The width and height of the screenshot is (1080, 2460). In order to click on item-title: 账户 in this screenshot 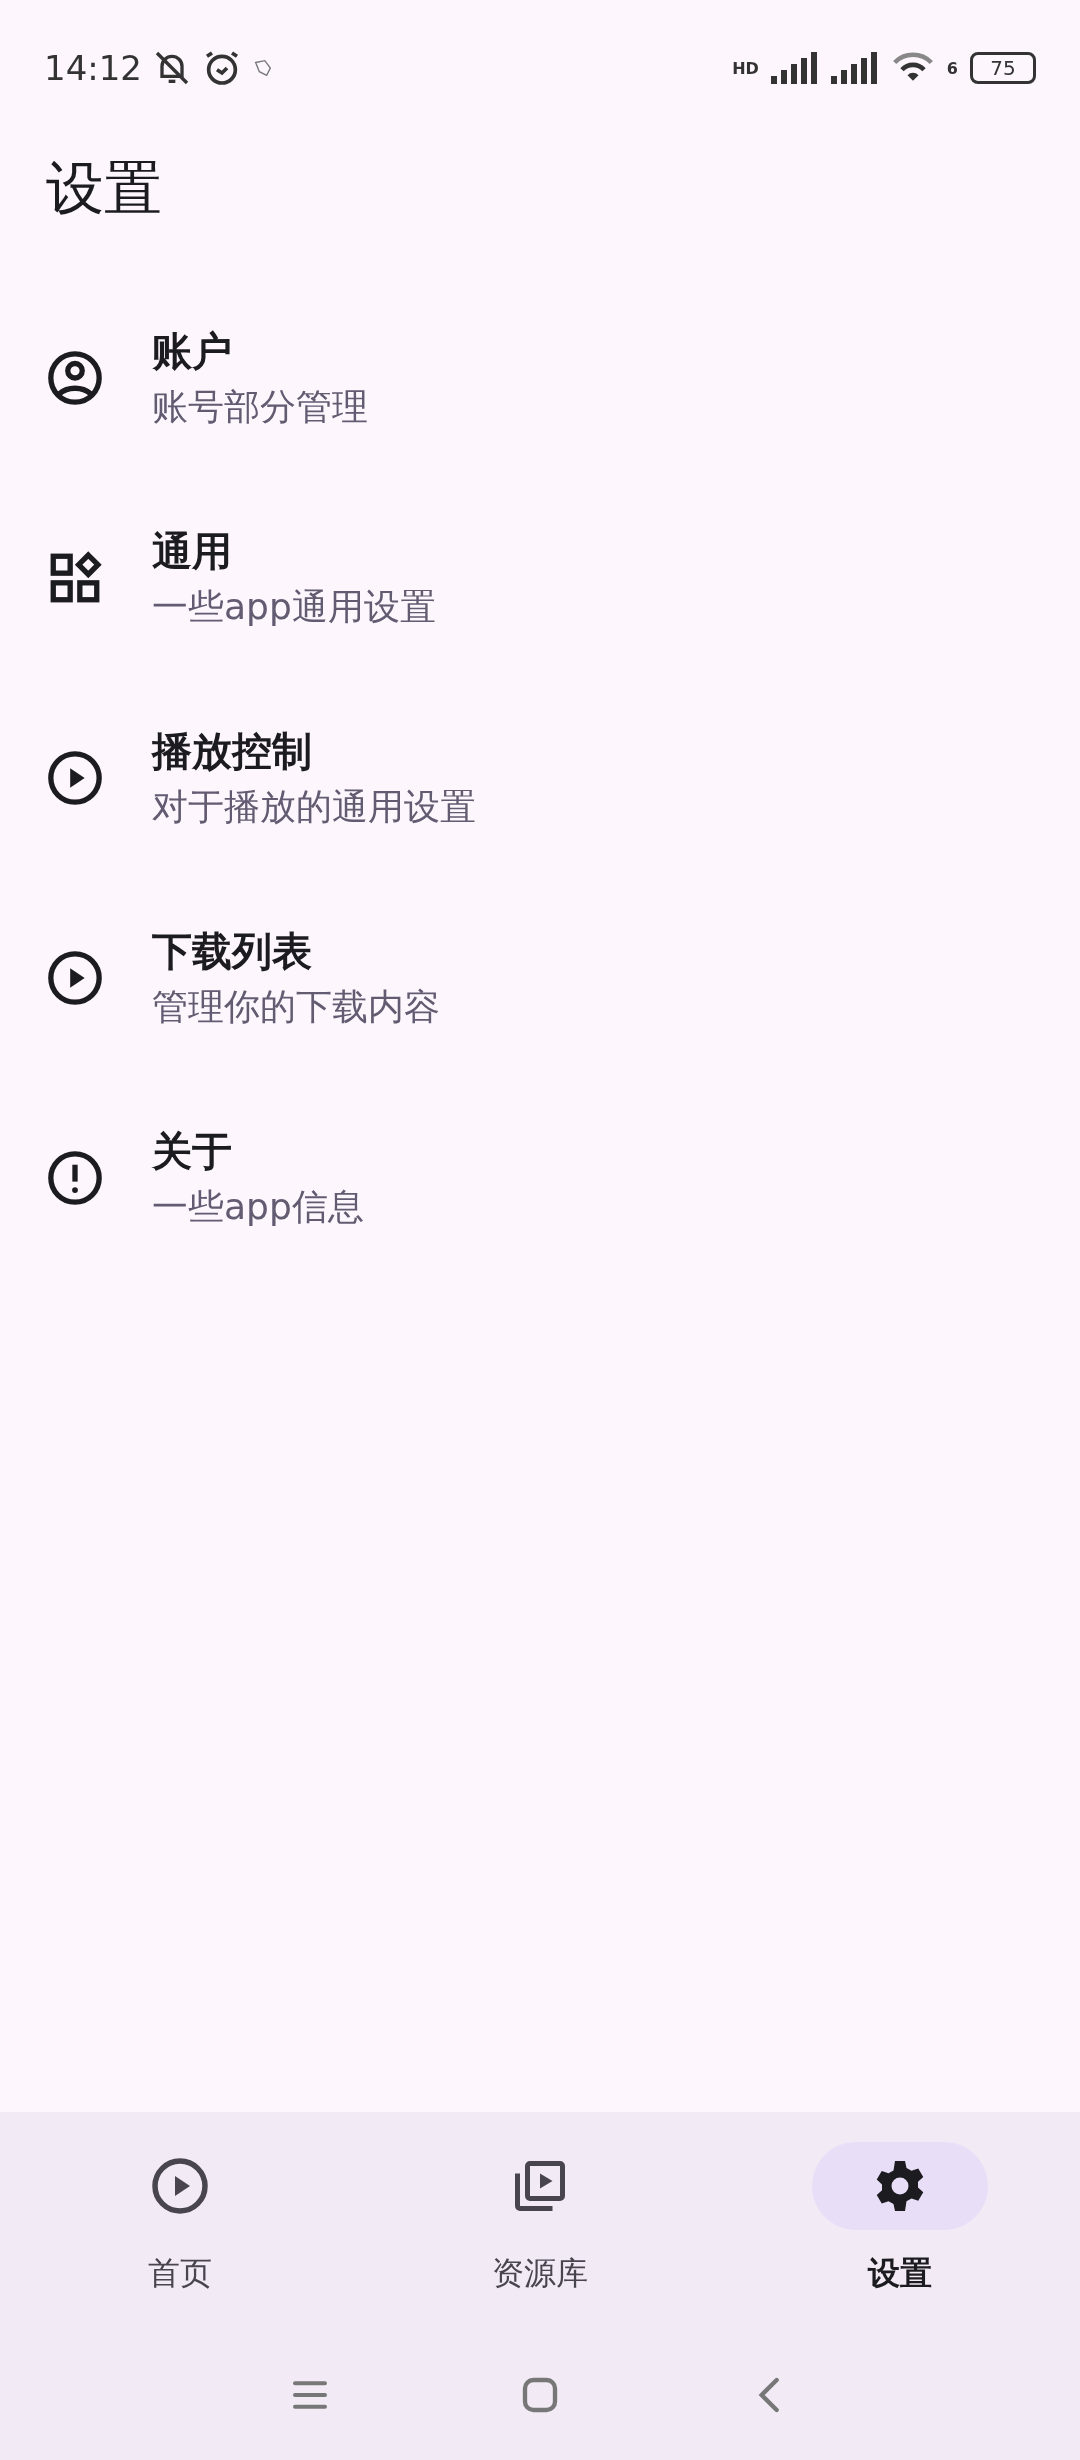, I will do `click(192, 351)`.